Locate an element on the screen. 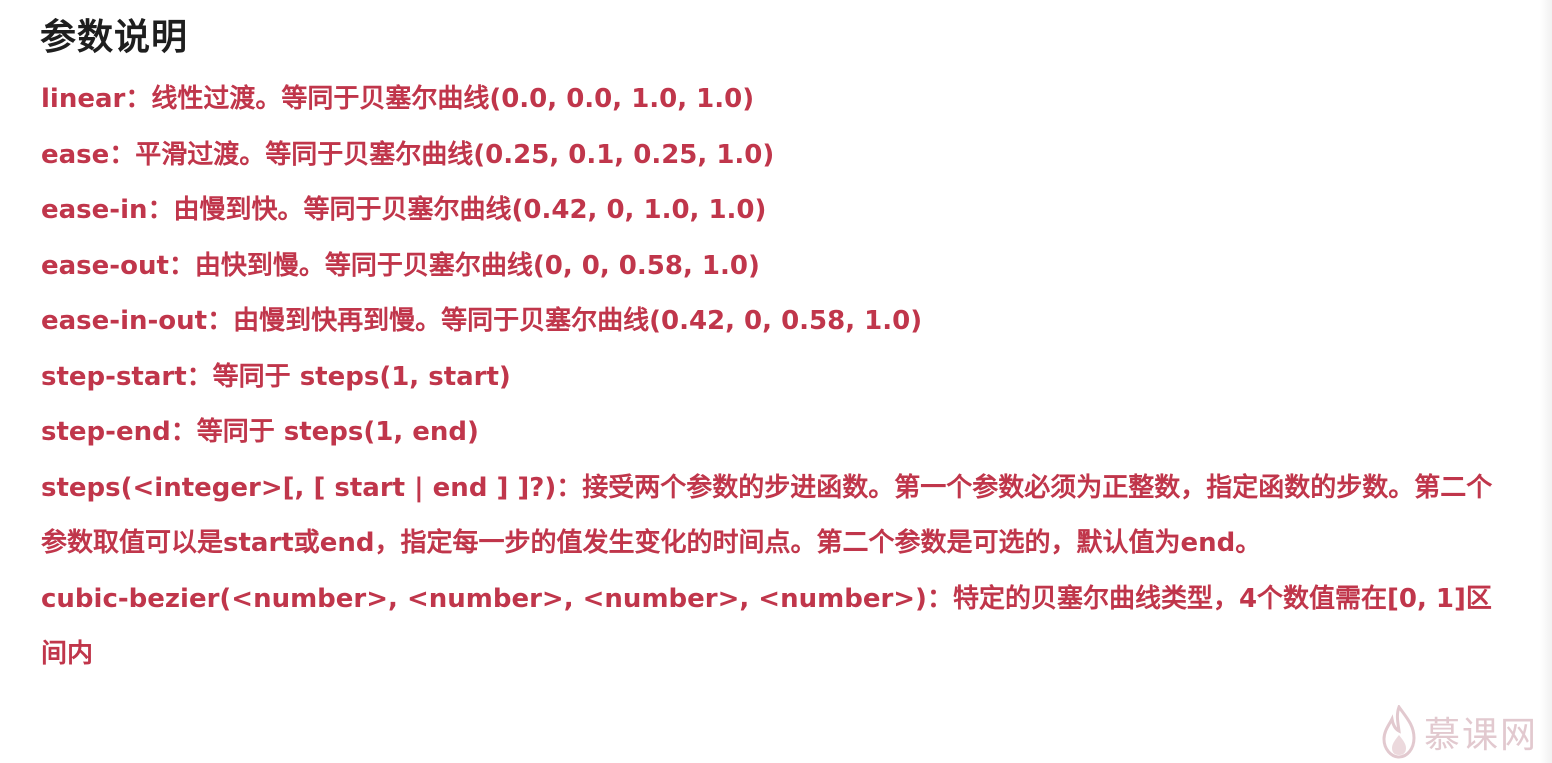  flame-icon is located at coordinates (1399, 732).